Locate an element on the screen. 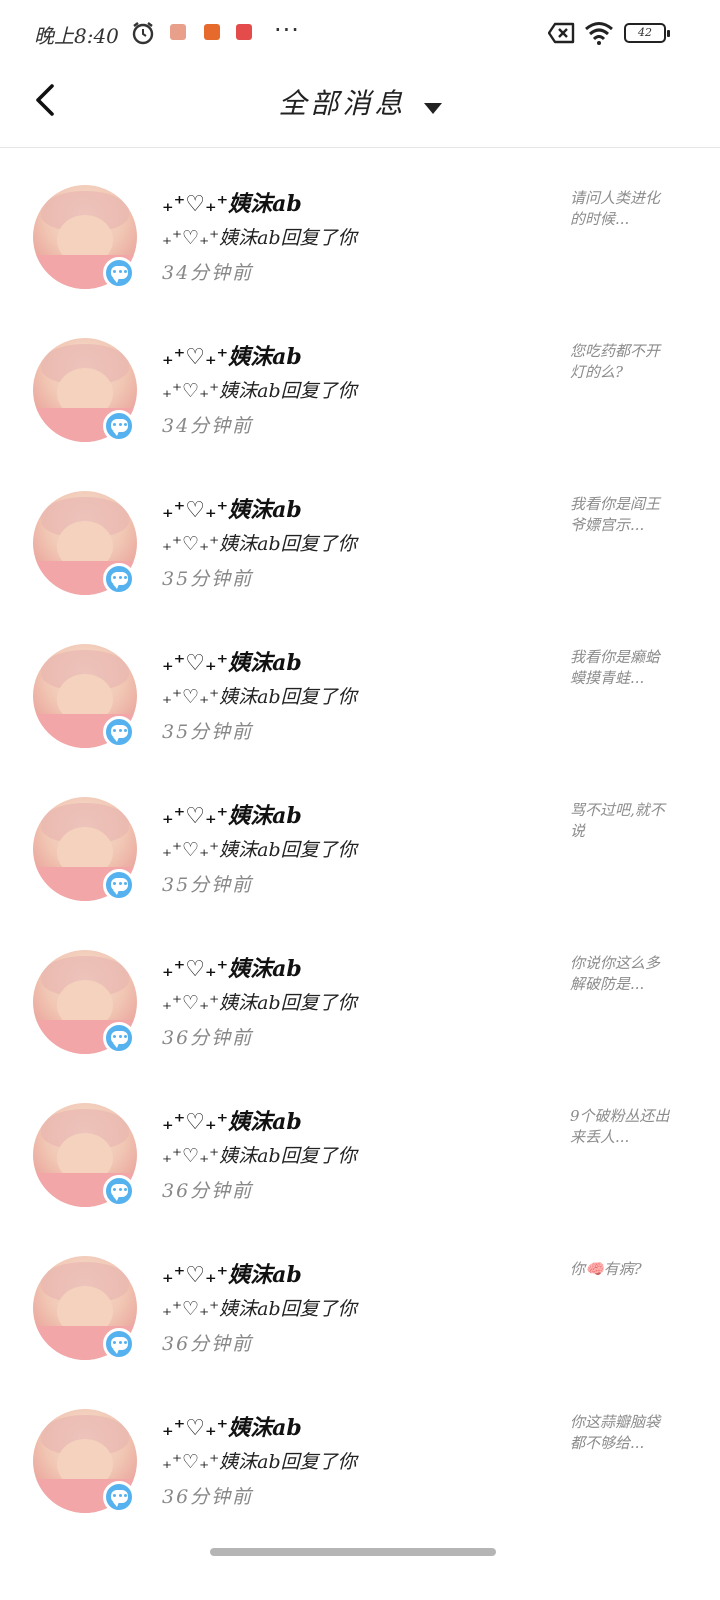 The height and width of the screenshot is (1600, 720). status-time: 晚上8:40 is located at coordinates (76, 36).